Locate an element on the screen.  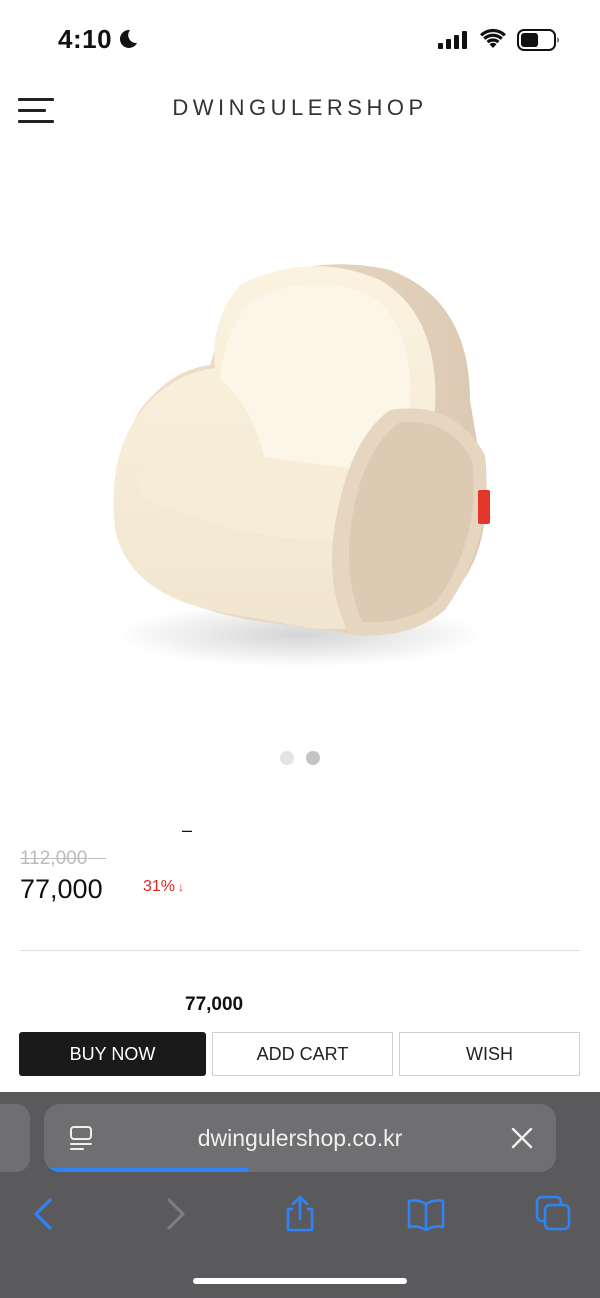
close-icon is located at coordinates (522, 1138).